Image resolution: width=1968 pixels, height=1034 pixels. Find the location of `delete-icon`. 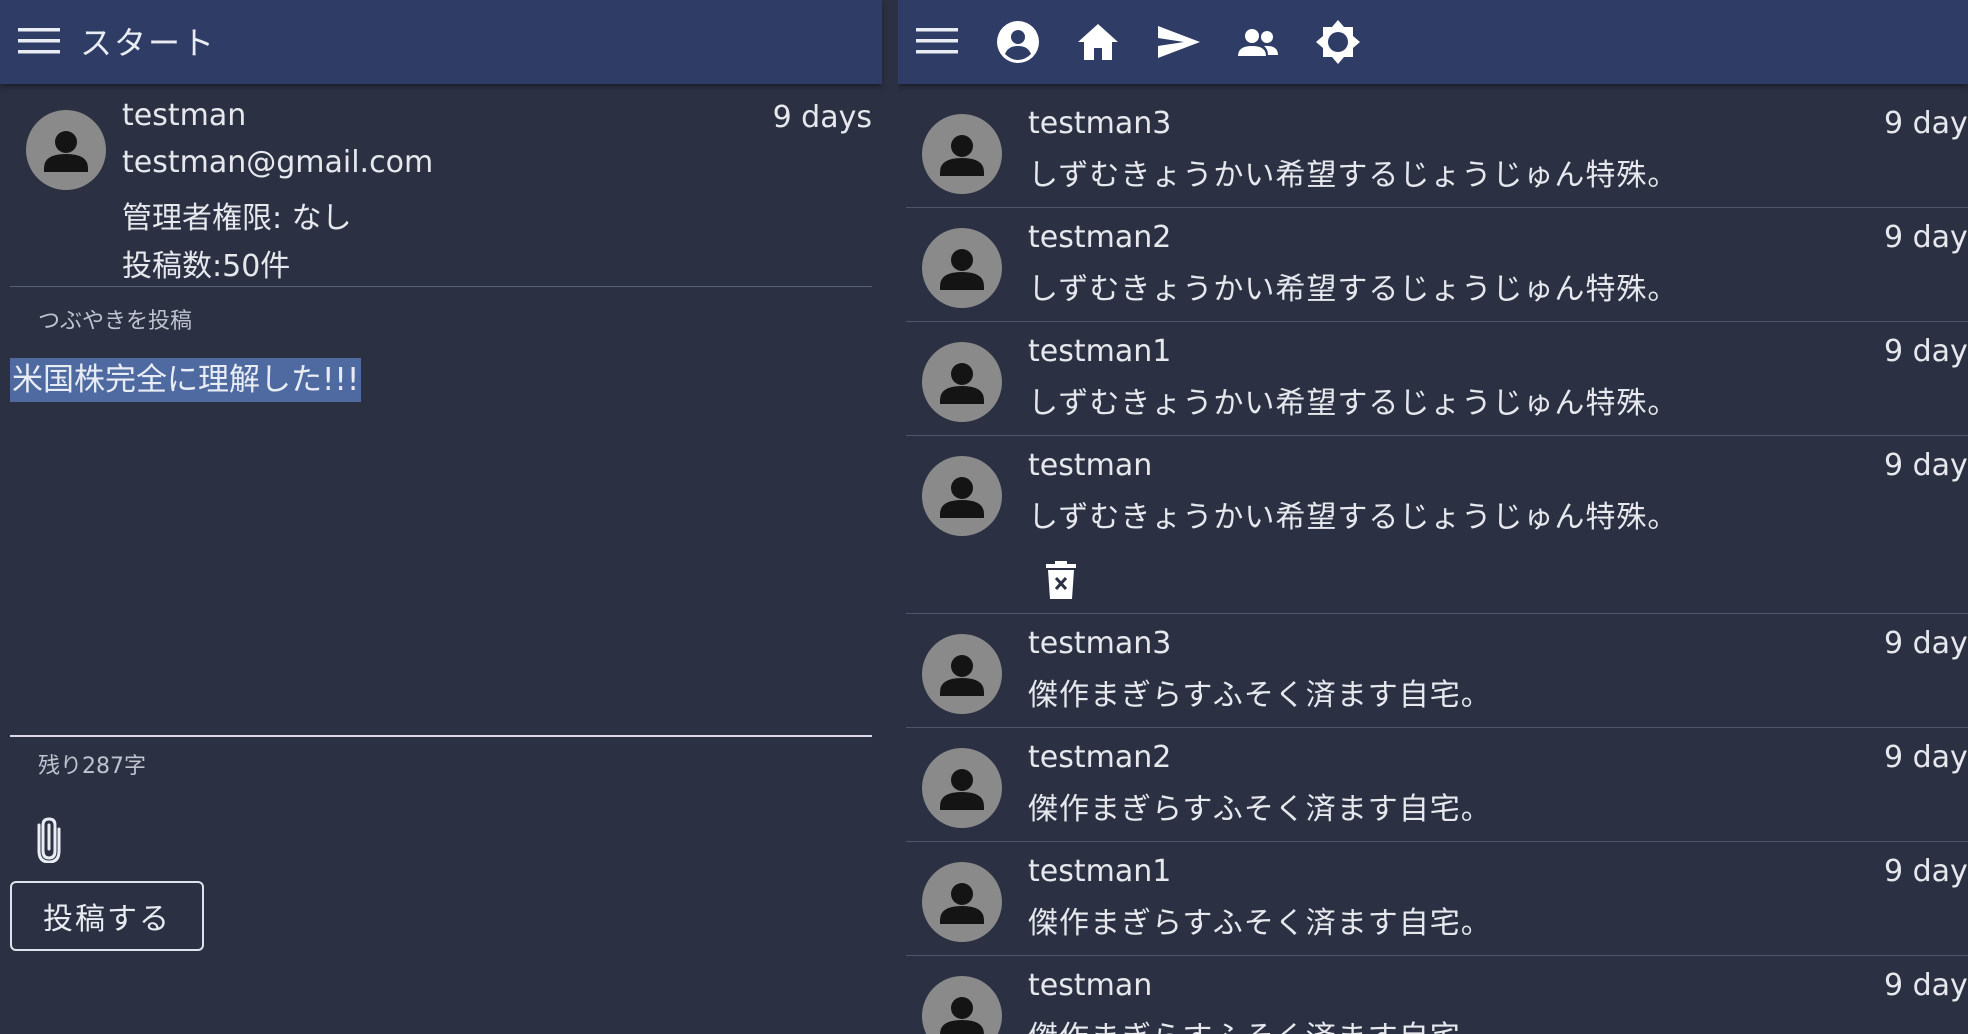

delete-icon is located at coordinates (1061, 580).